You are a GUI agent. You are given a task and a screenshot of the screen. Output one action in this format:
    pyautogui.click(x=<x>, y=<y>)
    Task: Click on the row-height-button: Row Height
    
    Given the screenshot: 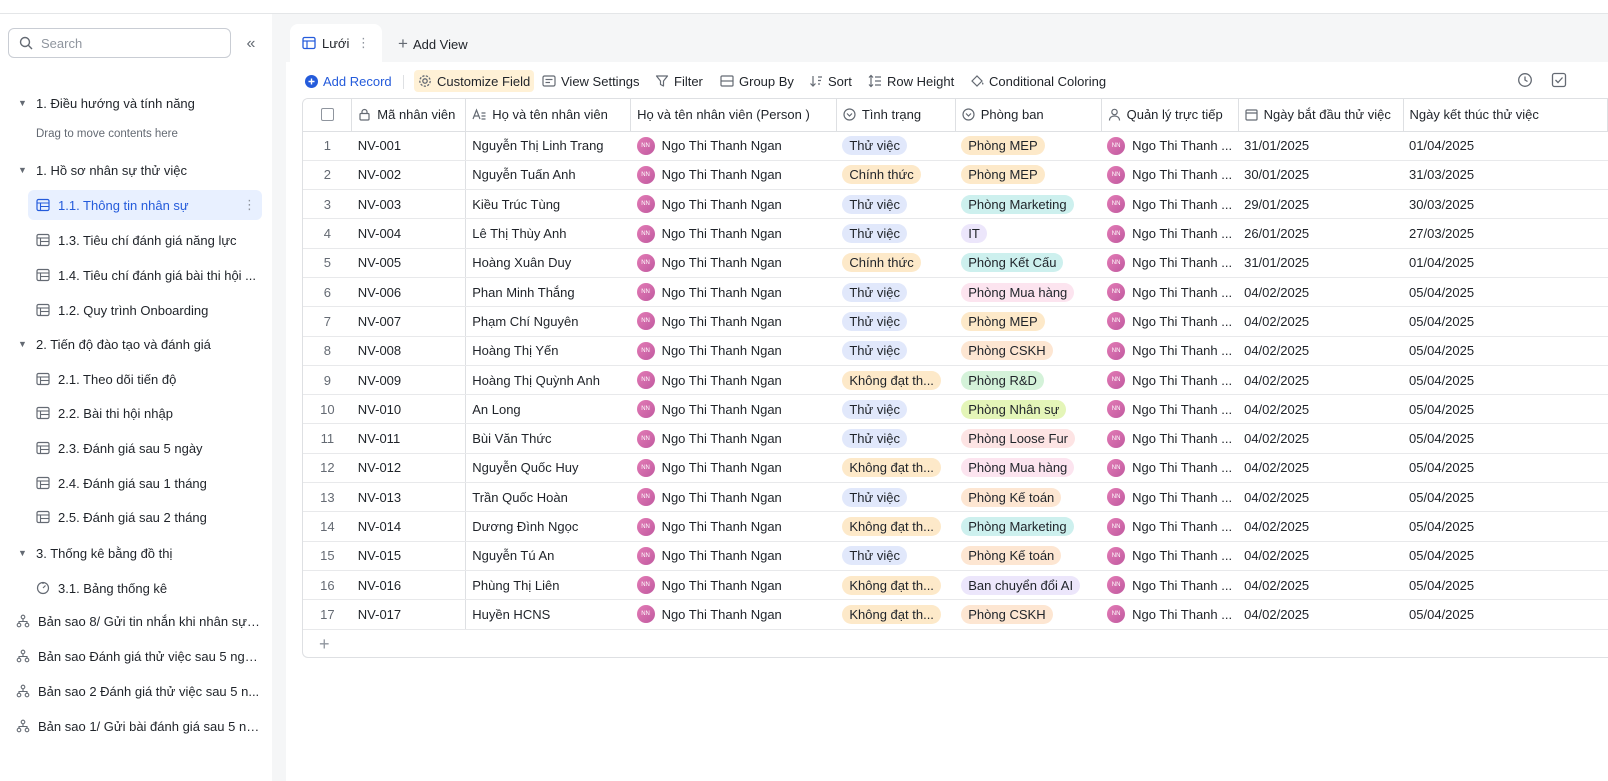 What is the action you would take?
    pyautogui.click(x=911, y=81)
    